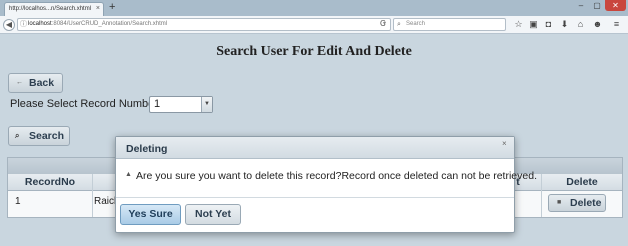 The image size is (628, 246). Describe the element at coordinates (9, 25) in the screenshot. I see `back-arrow-icon: ◀` at that location.